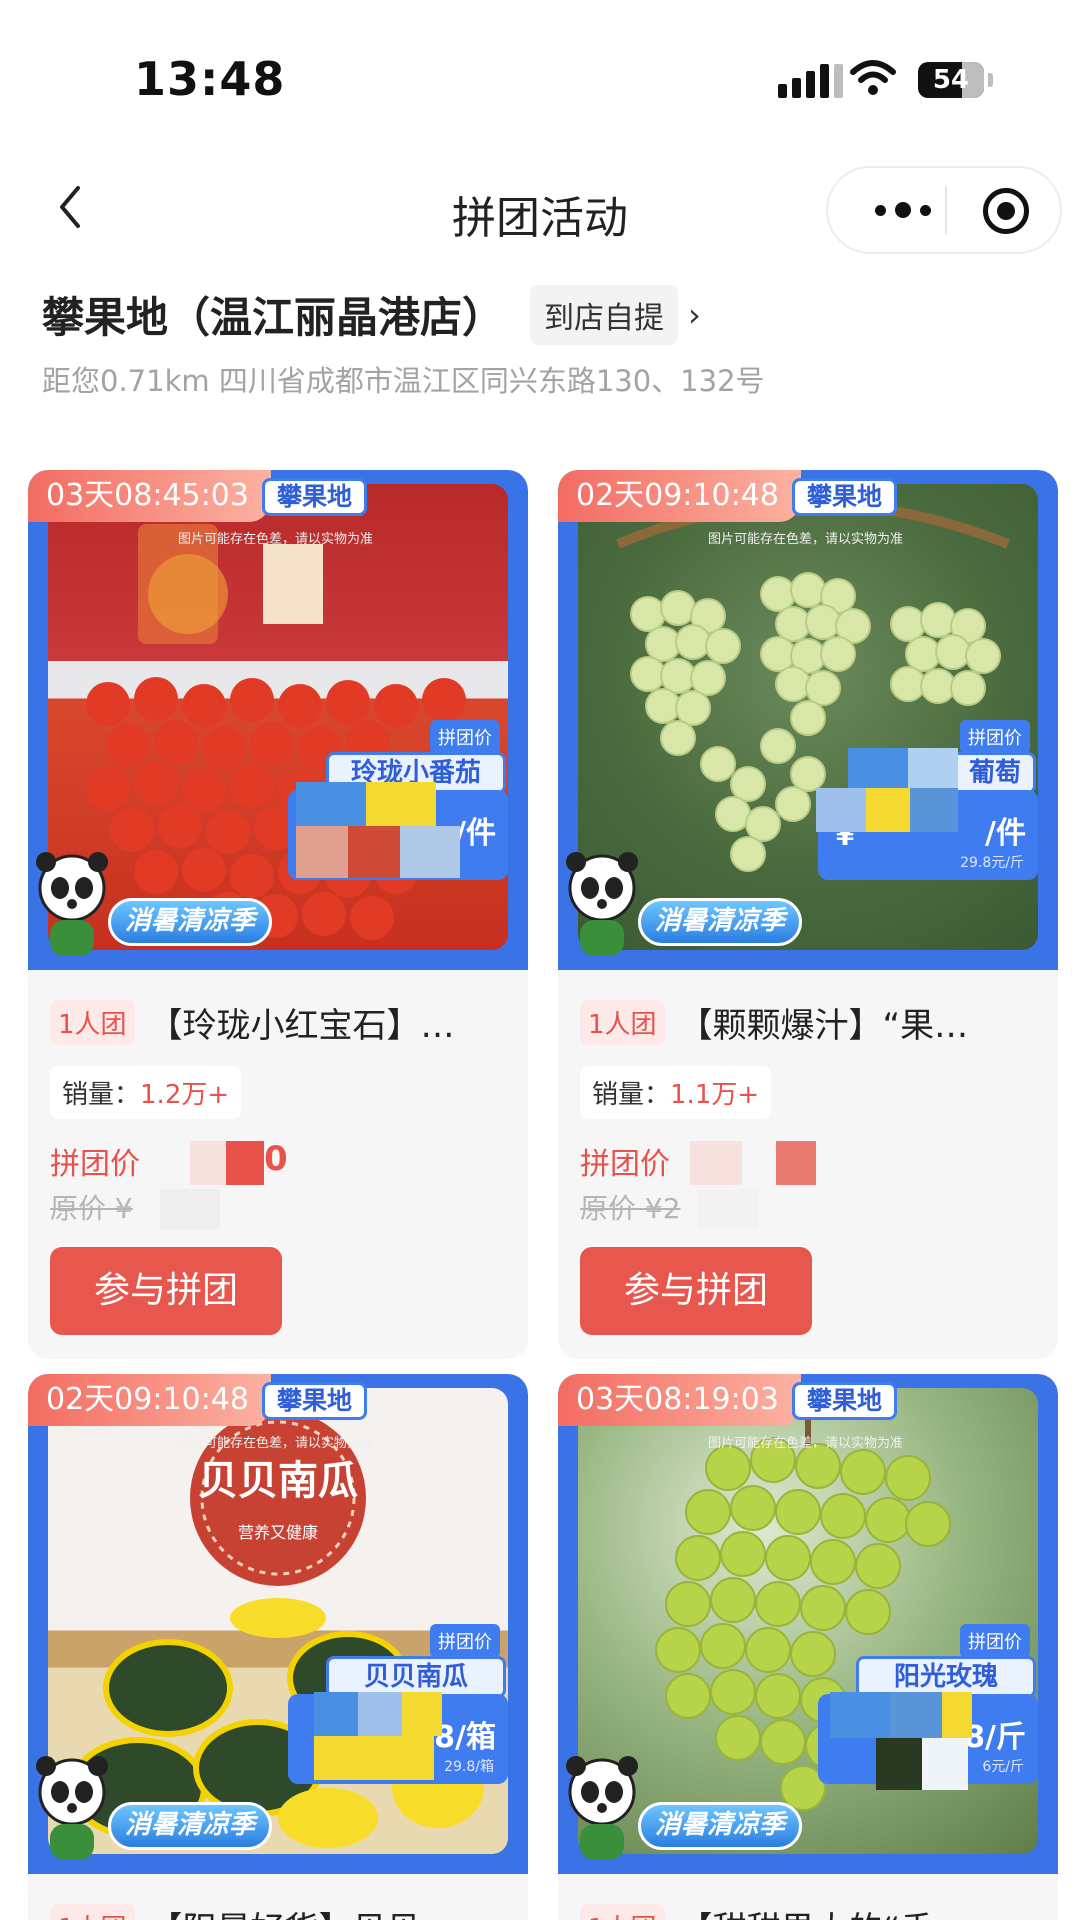 Image resolution: width=1080 pixels, height=1920 pixels. I want to click on cellular-signal-icon, so click(810, 81).